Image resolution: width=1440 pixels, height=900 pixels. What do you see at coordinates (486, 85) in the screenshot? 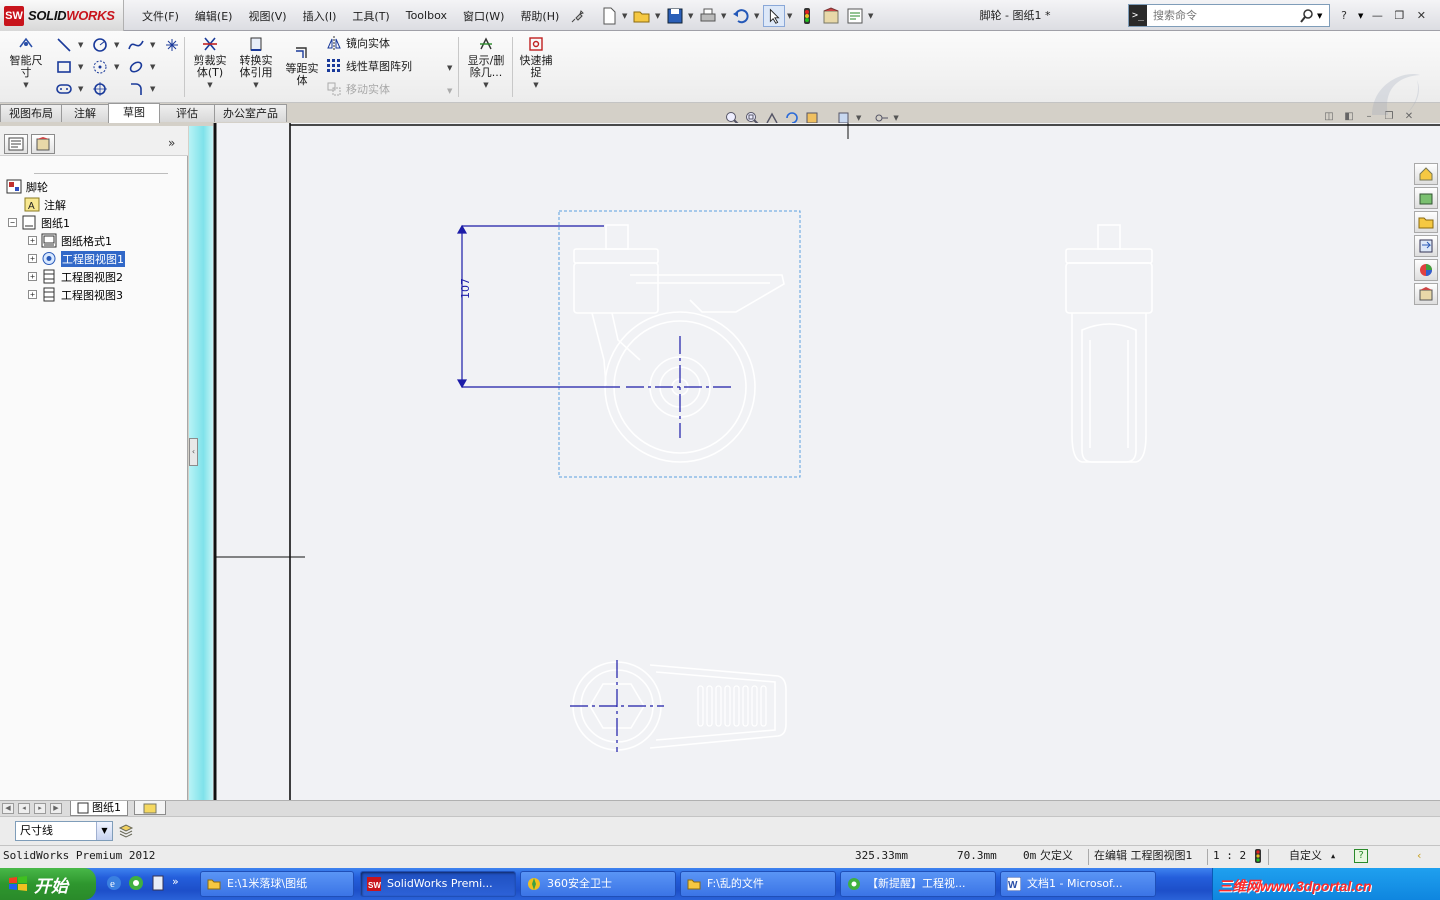
I see `relations-dropdown-icon: ▼` at bounding box center [486, 85].